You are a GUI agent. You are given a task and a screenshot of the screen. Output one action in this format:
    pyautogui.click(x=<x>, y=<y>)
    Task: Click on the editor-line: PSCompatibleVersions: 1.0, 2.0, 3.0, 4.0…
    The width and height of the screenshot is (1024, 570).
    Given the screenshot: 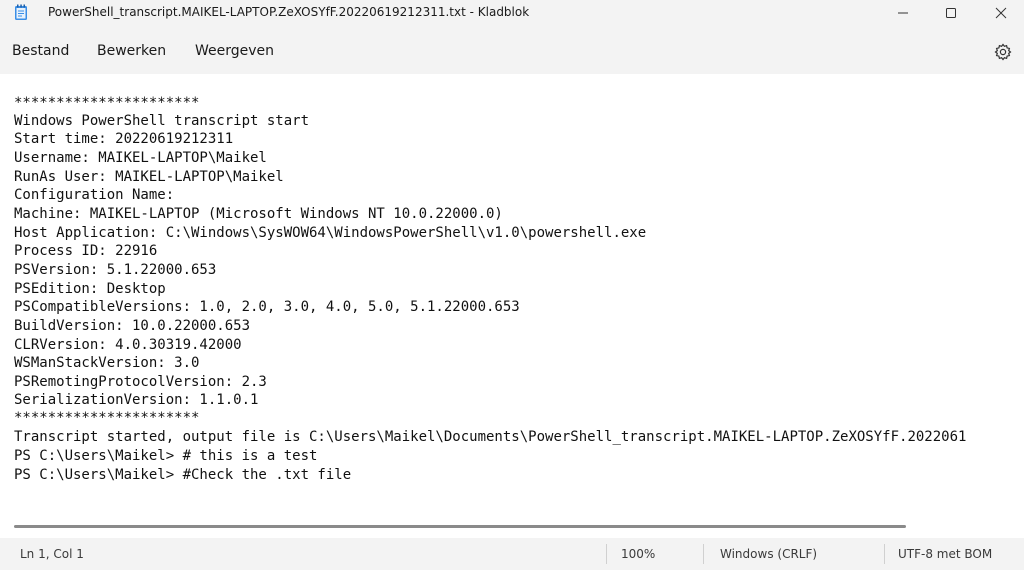 What is the action you would take?
    pyautogui.click(x=267, y=307)
    